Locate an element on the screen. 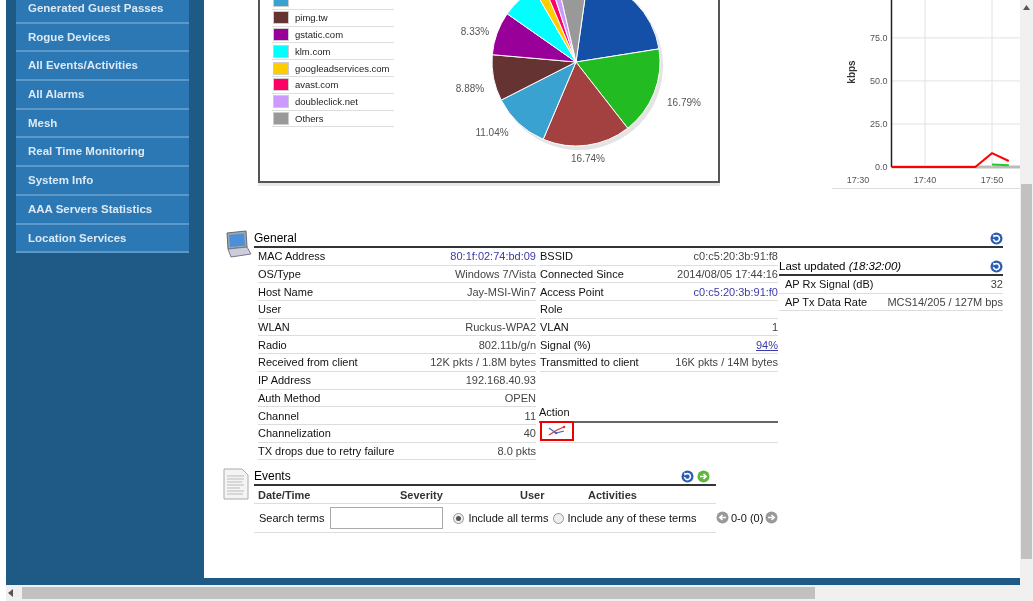  legend-label: pimg.tw is located at coordinates (311, 18).